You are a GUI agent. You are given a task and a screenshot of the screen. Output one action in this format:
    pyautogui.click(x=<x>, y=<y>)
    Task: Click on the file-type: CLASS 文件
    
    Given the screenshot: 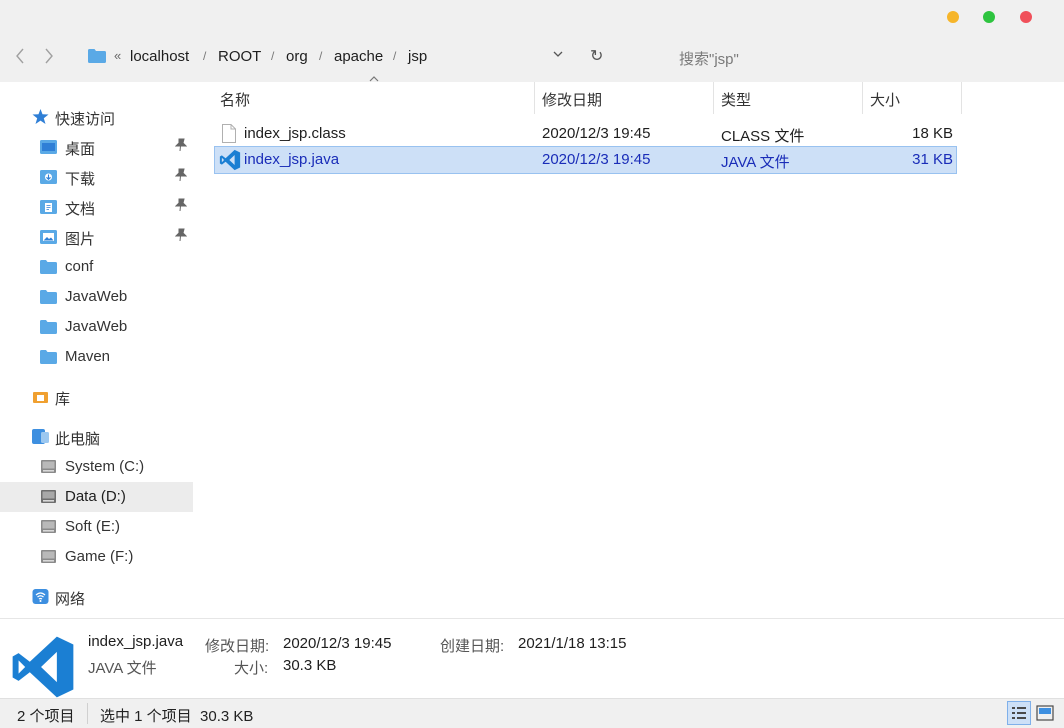 What is the action you would take?
    pyautogui.click(x=763, y=136)
    